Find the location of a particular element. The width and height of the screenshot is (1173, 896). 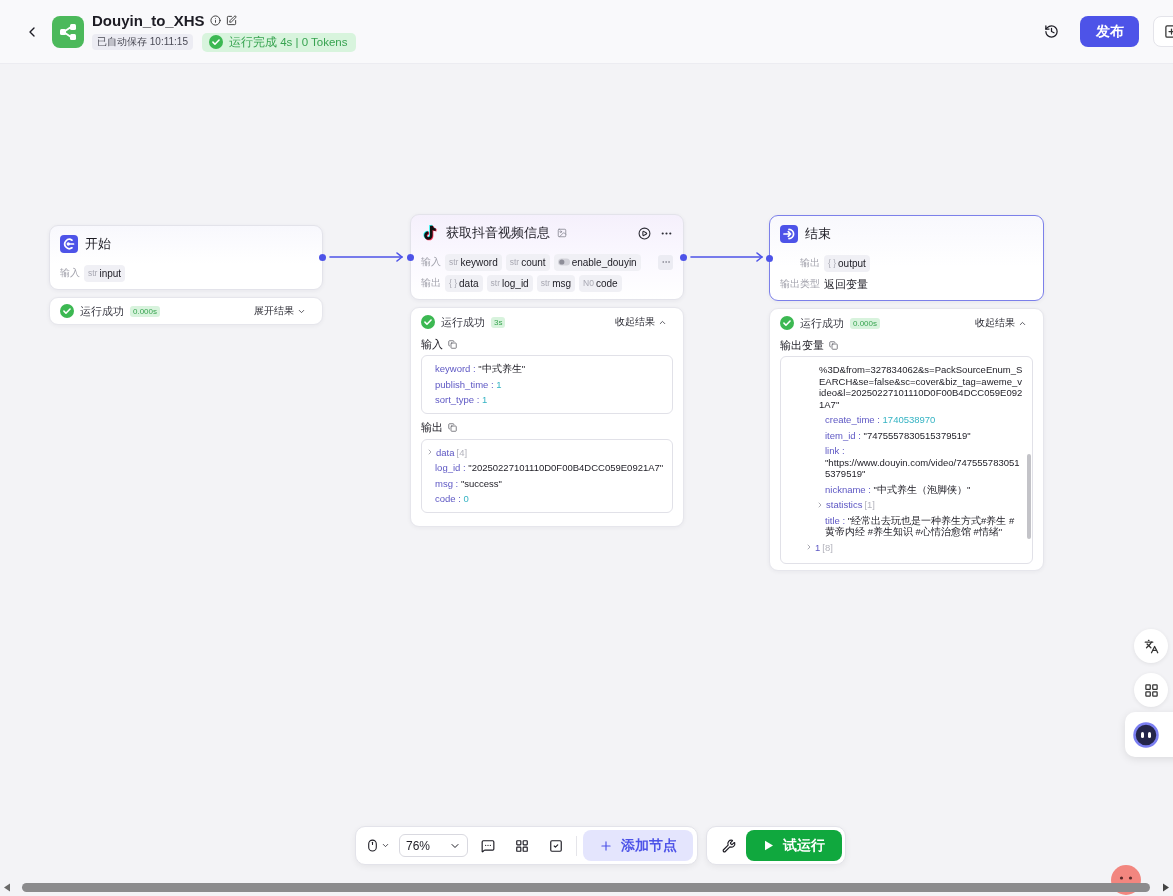

grid-button is located at coordinates (1151, 690).